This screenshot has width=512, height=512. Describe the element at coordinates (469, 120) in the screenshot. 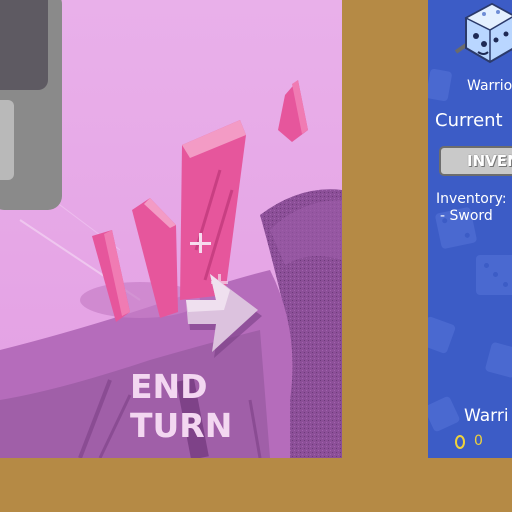

I see `current-turn-label: Current` at that location.